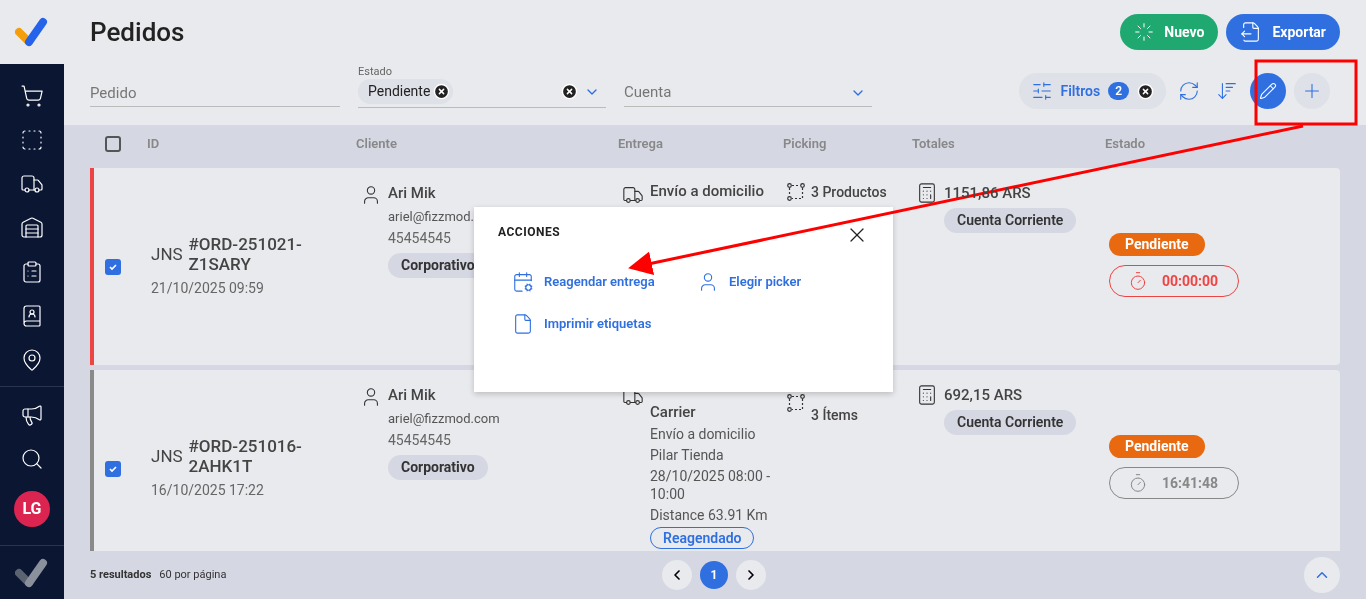 Image resolution: width=1366 pixels, height=599 pixels. I want to click on clipboard-icon, so click(32, 272).